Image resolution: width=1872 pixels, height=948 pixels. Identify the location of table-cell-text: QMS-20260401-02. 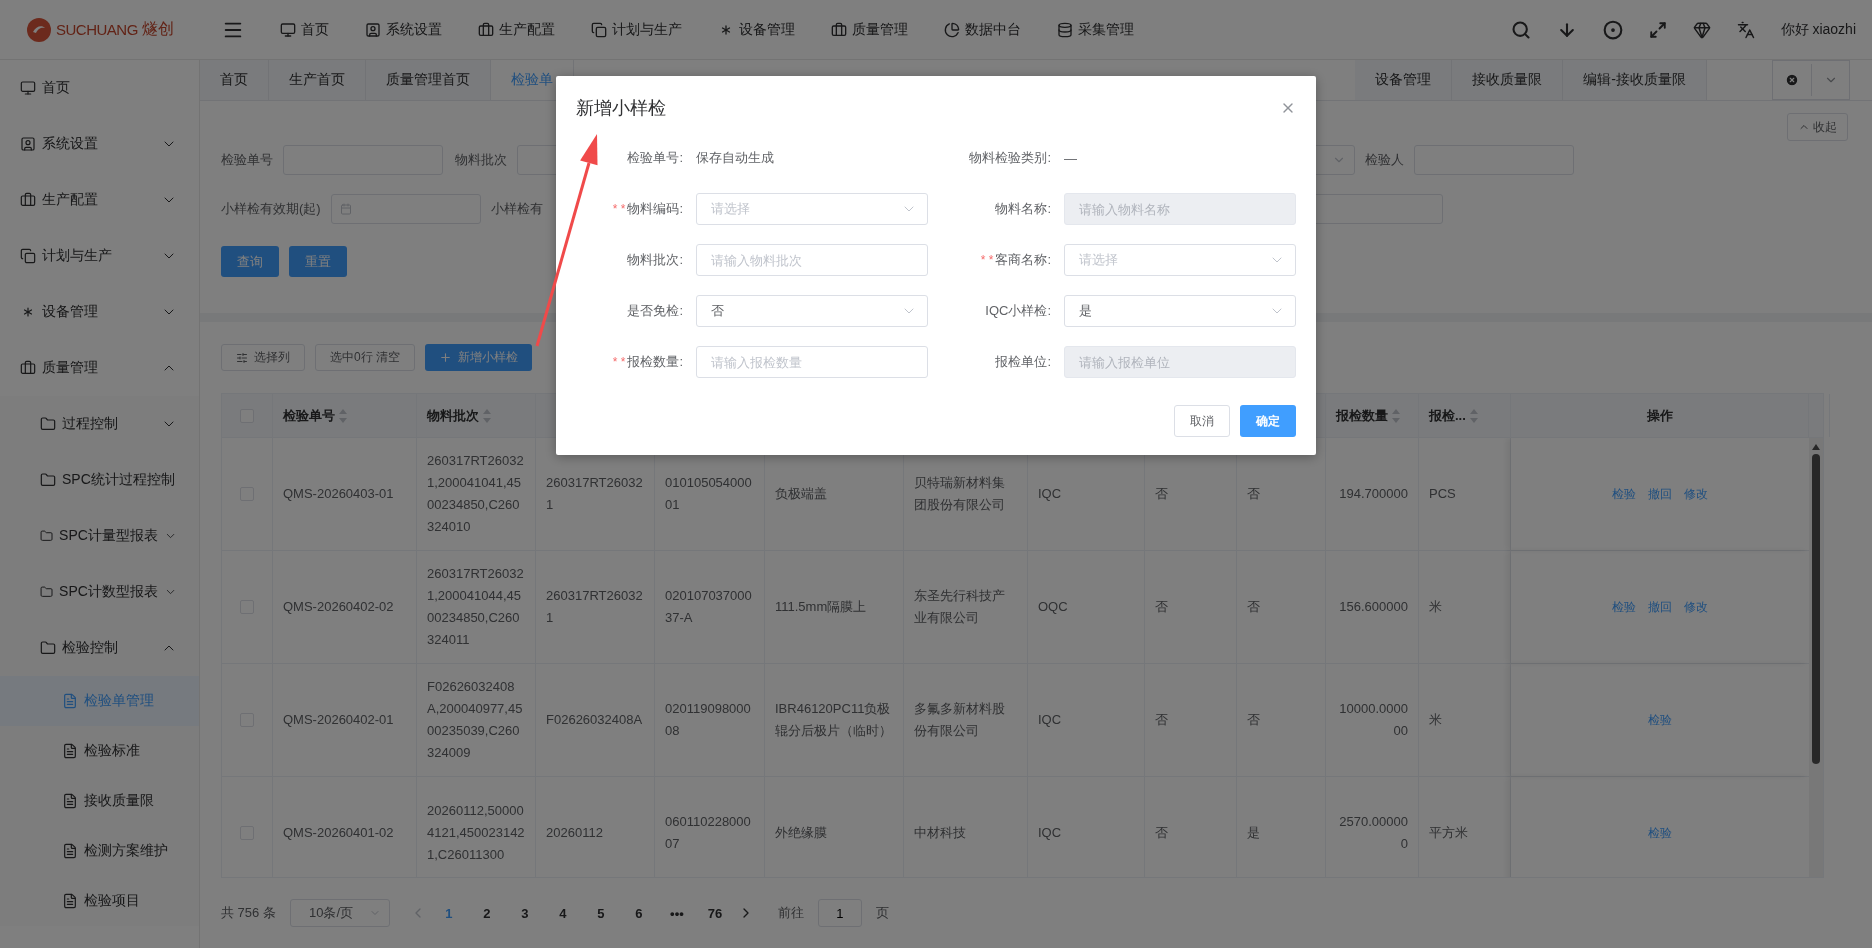
(338, 833).